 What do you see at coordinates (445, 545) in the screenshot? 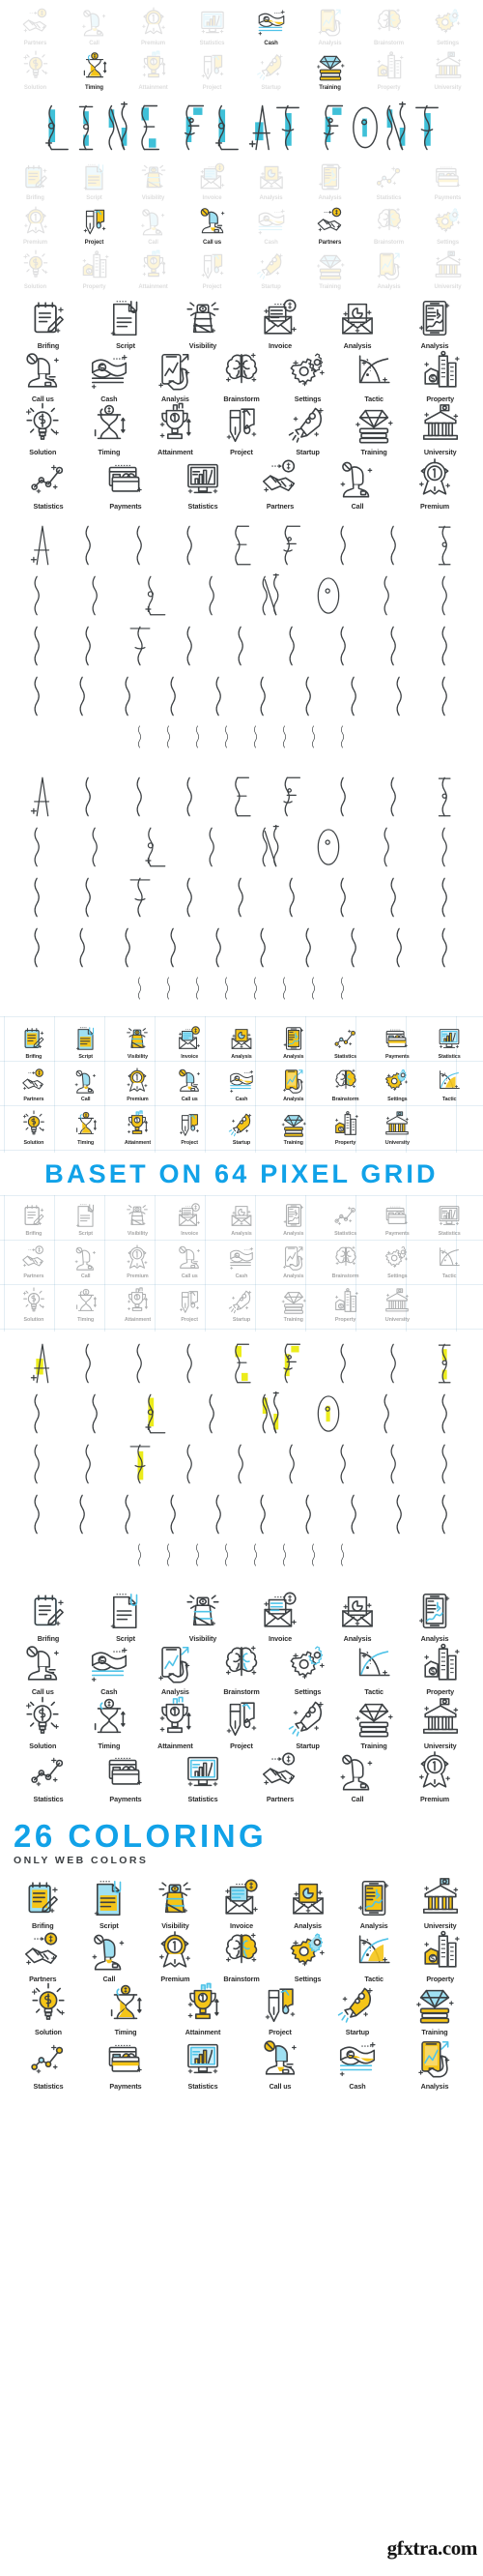
I see `glyph-I` at bounding box center [445, 545].